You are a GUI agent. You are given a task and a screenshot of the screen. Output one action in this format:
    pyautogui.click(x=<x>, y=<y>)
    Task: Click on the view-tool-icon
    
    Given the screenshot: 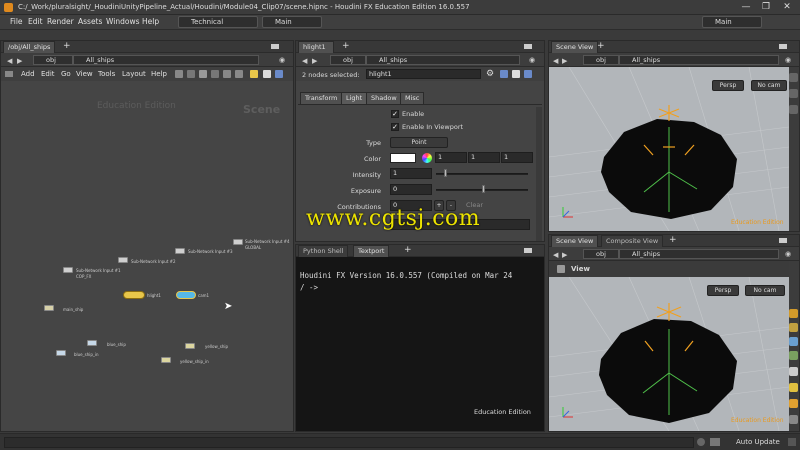 What is the action you would take?
    pyautogui.click(x=561, y=269)
    